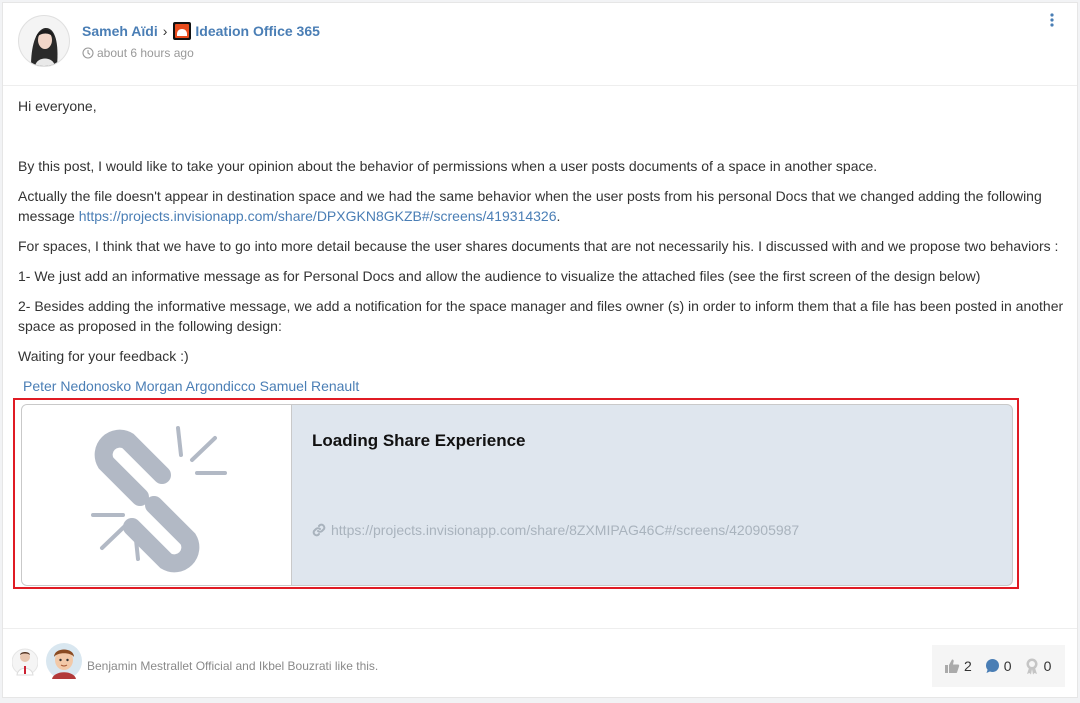 The height and width of the screenshot is (703, 1080). I want to click on space-name-link: Ideation Office 365, so click(257, 31).